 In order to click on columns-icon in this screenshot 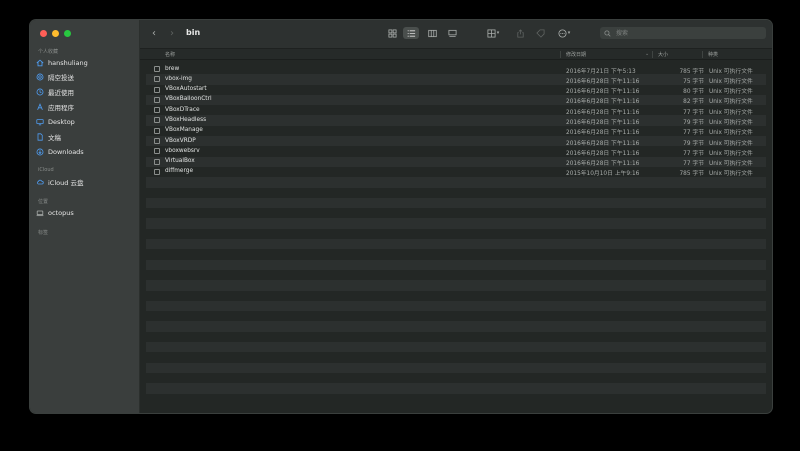, I will do `click(432, 33)`.